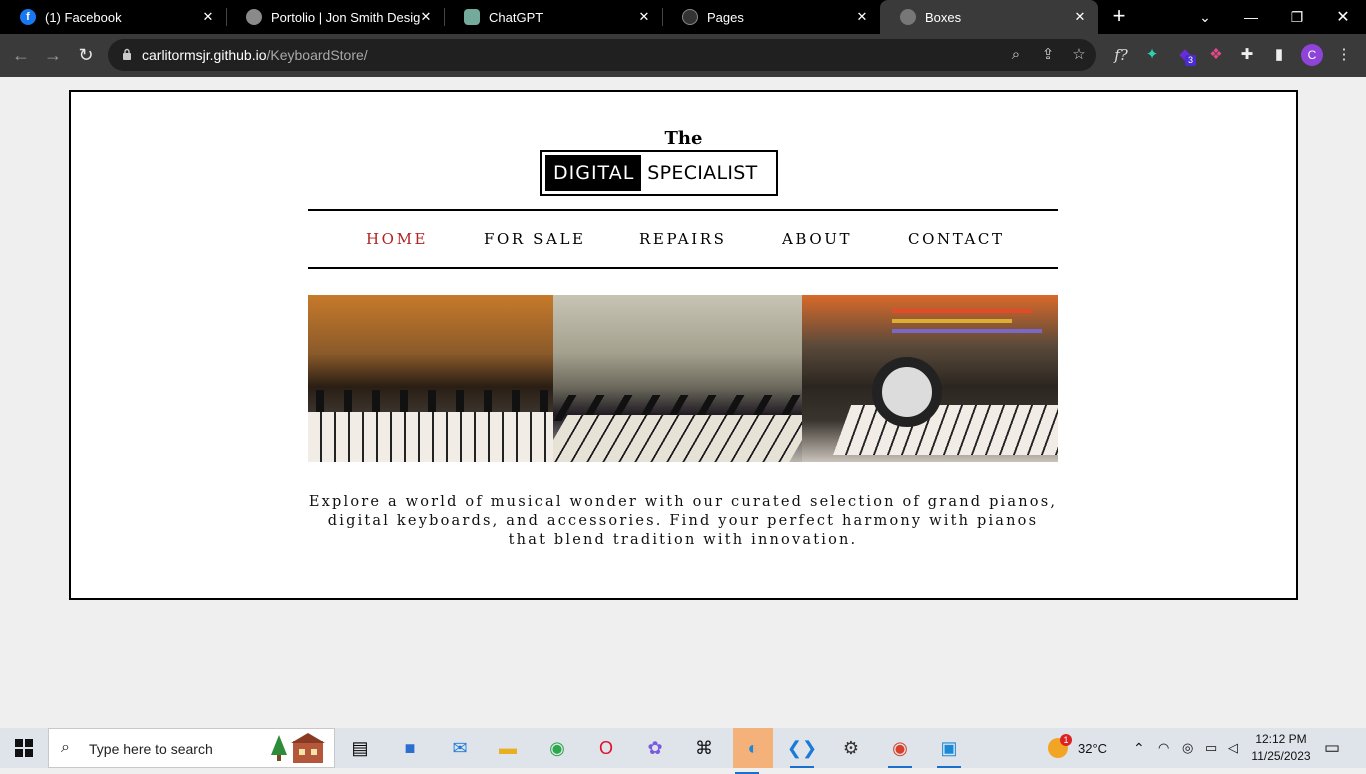 The width and height of the screenshot is (1366, 774). I want to click on extension-with-badge-icon: ◆3, so click(1186, 55).